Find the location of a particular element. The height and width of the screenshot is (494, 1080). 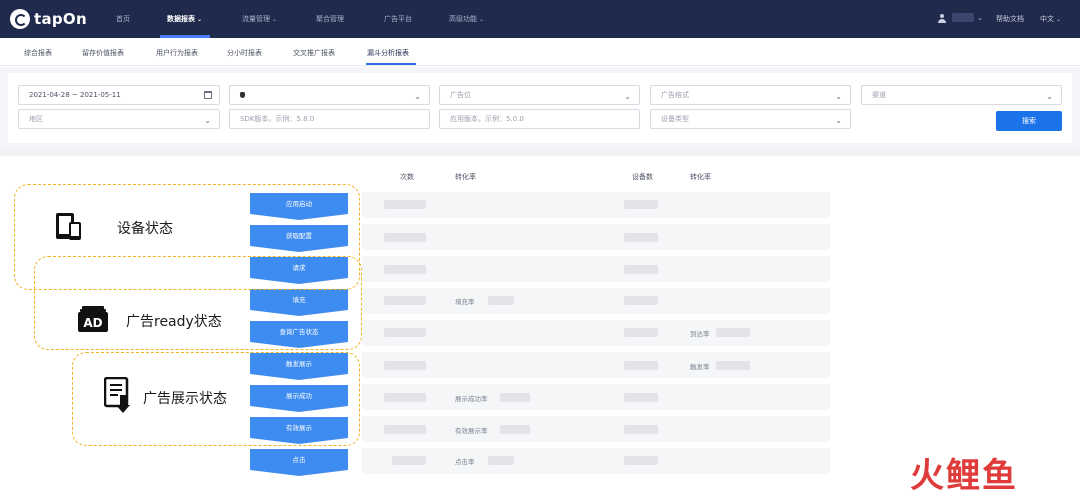

nav-item-home: 首页 is located at coordinates (123, 19).